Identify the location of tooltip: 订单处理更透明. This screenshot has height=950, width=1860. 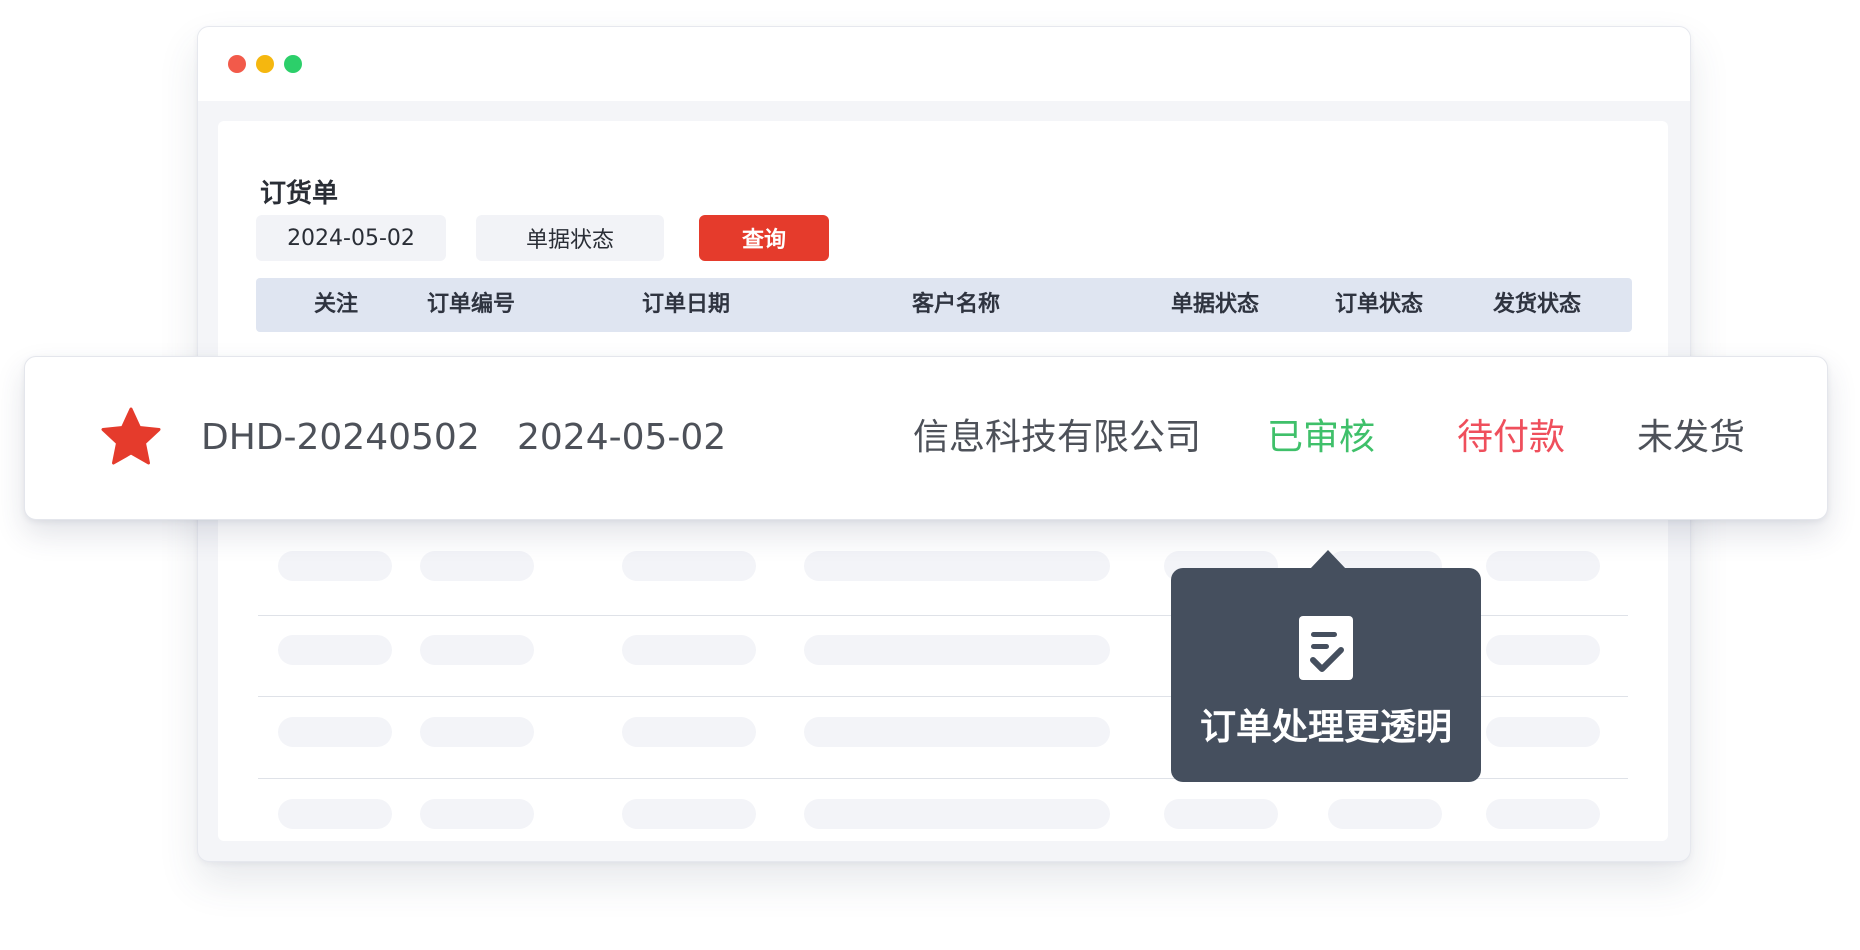
(1326, 675).